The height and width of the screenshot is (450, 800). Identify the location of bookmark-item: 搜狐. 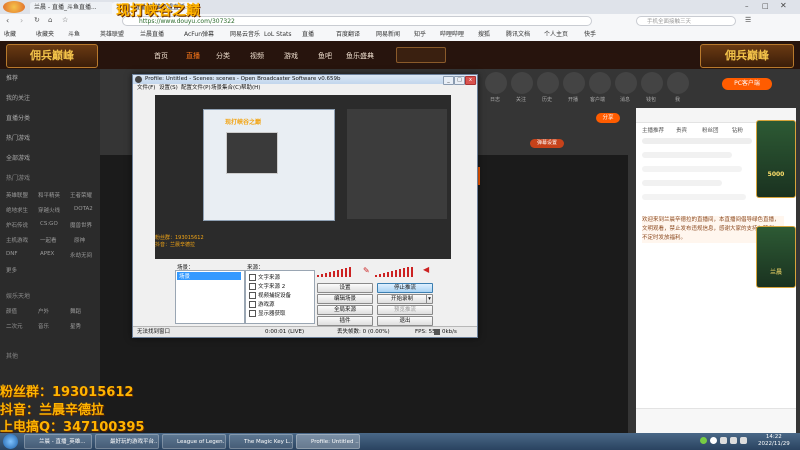
(484, 35).